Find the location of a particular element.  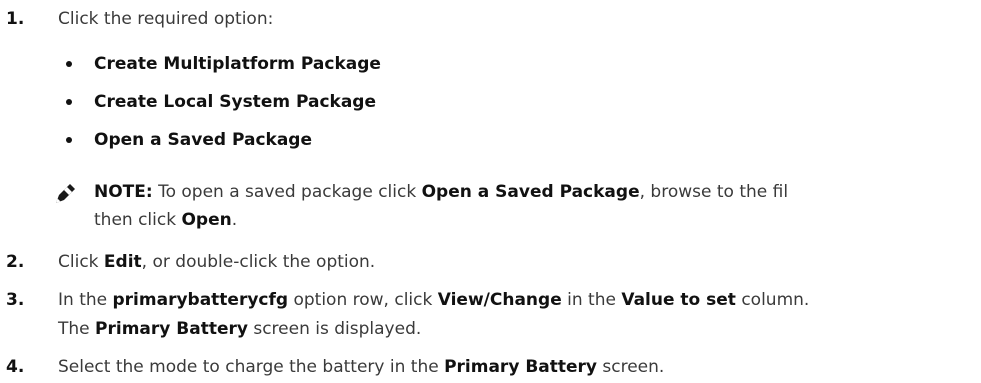

note-line-2: then click Open. is located at coordinates (165, 220).